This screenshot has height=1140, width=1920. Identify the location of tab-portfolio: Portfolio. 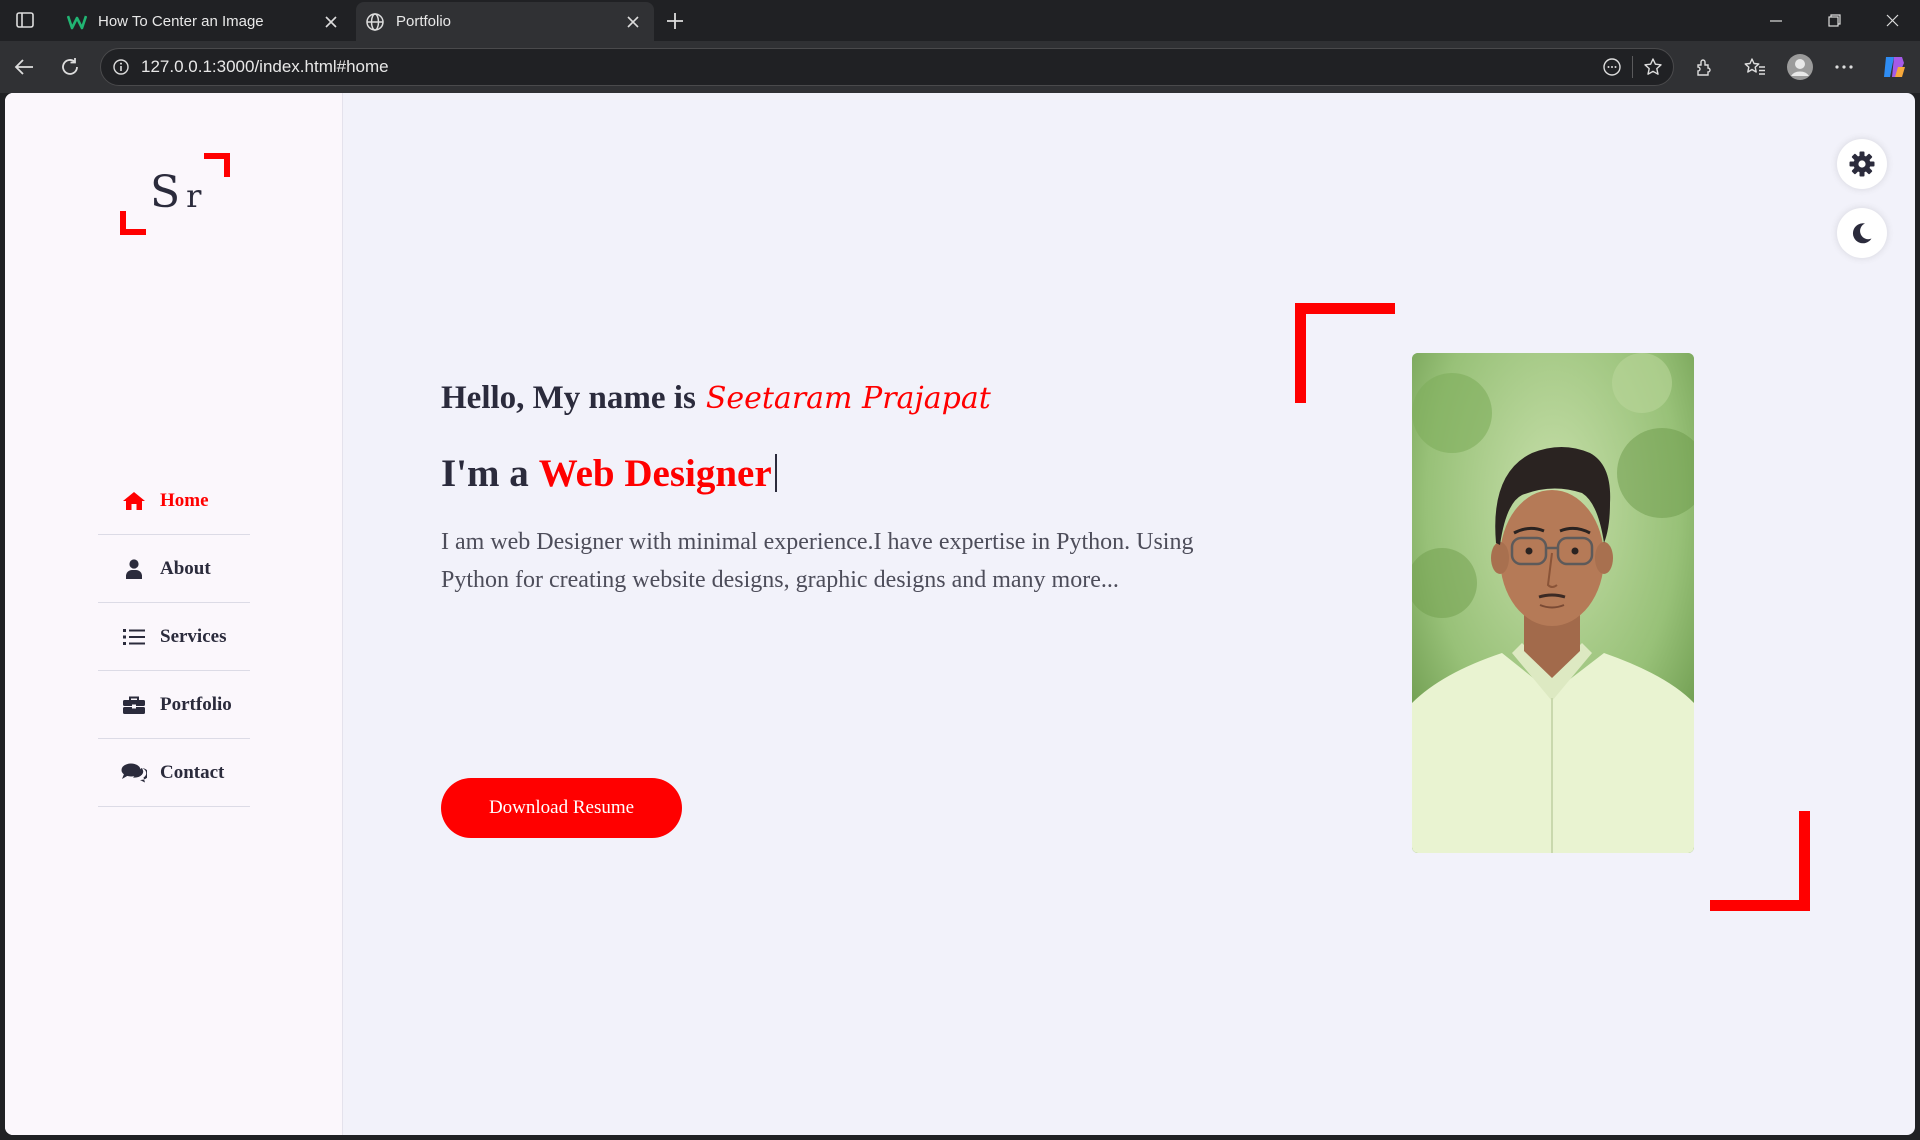
(505, 21).